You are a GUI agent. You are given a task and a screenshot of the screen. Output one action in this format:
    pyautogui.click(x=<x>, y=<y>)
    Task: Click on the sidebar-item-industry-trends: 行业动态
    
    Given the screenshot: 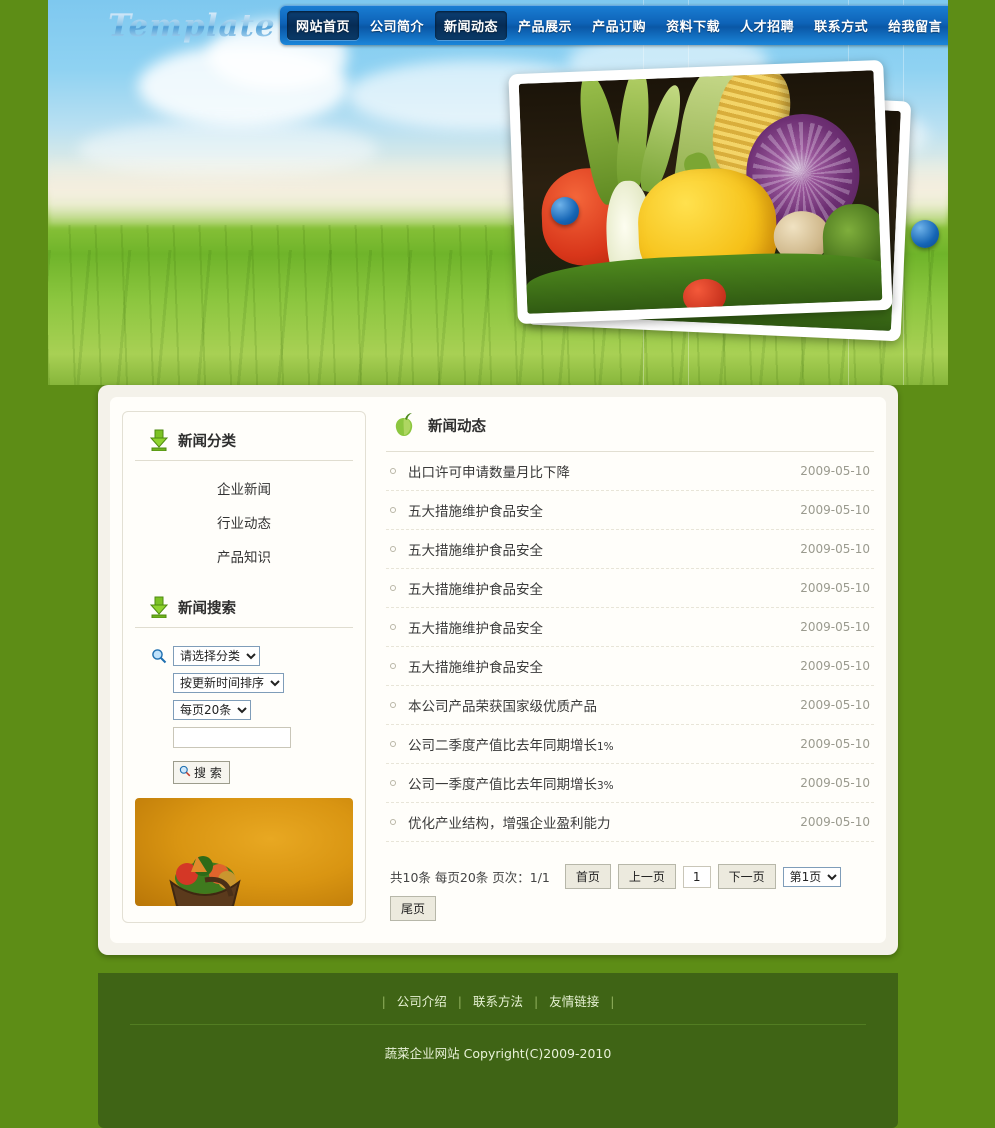 What is the action you would take?
    pyautogui.click(x=244, y=524)
    